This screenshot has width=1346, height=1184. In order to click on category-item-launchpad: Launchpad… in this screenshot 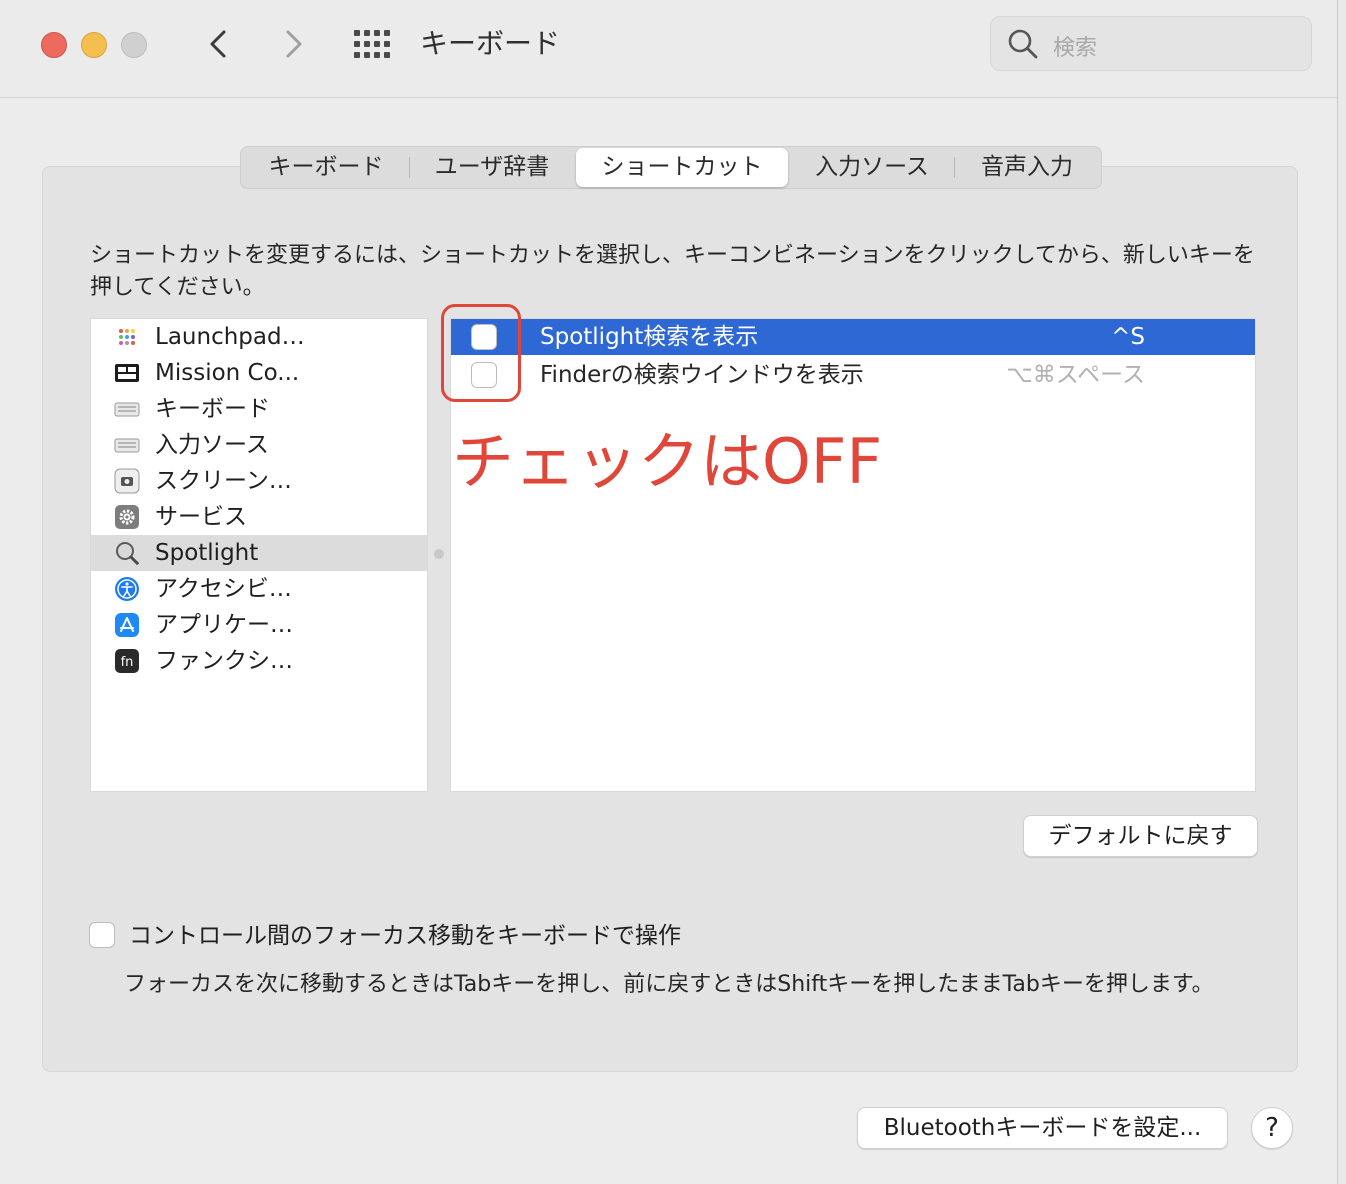, I will do `click(259, 337)`.